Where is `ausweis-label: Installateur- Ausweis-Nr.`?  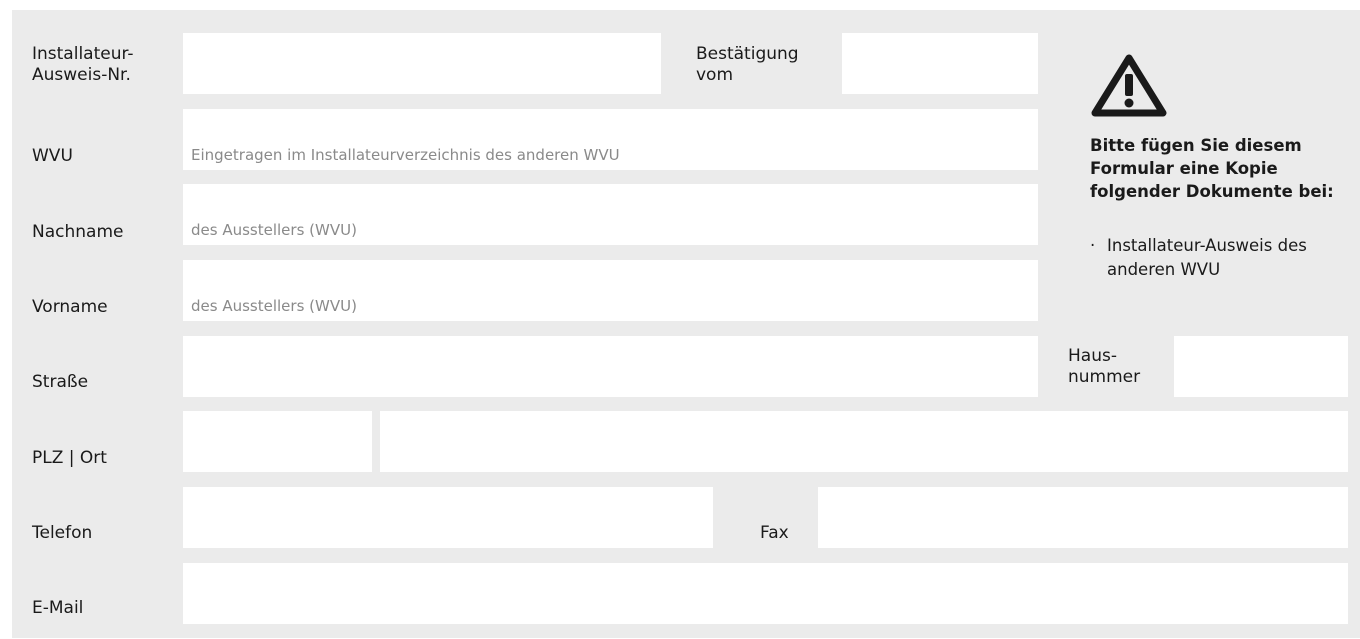 ausweis-label: Installateur- Ausweis-Nr. is located at coordinates (83, 65).